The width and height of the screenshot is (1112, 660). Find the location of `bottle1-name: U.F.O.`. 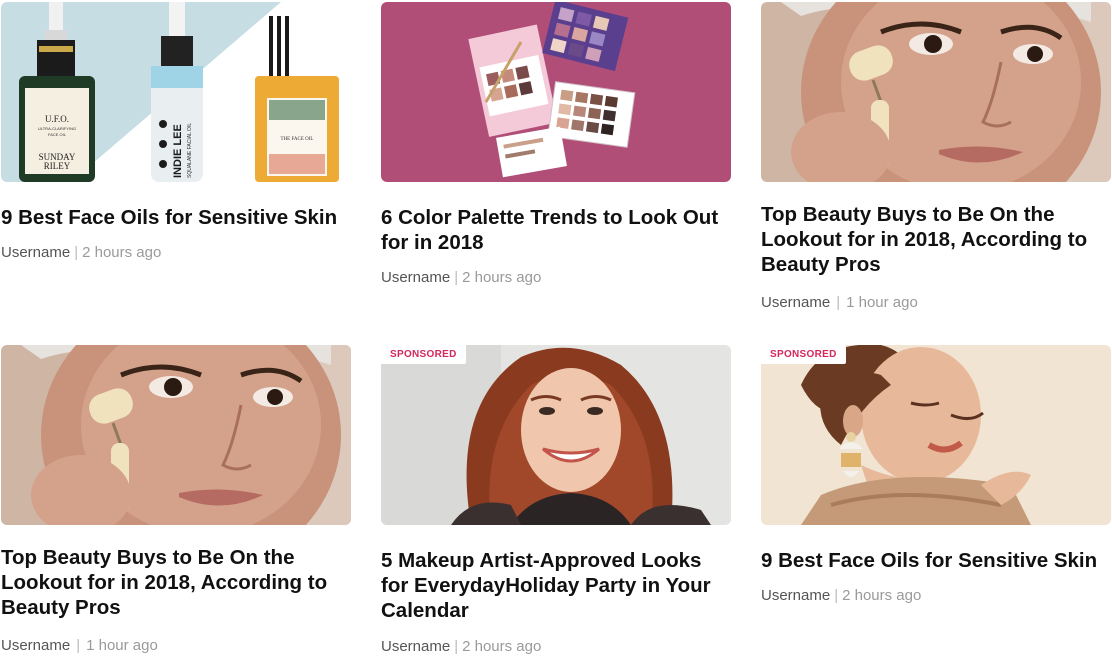

bottle1-name: U.F.O. is located at coordinates (57, 119).